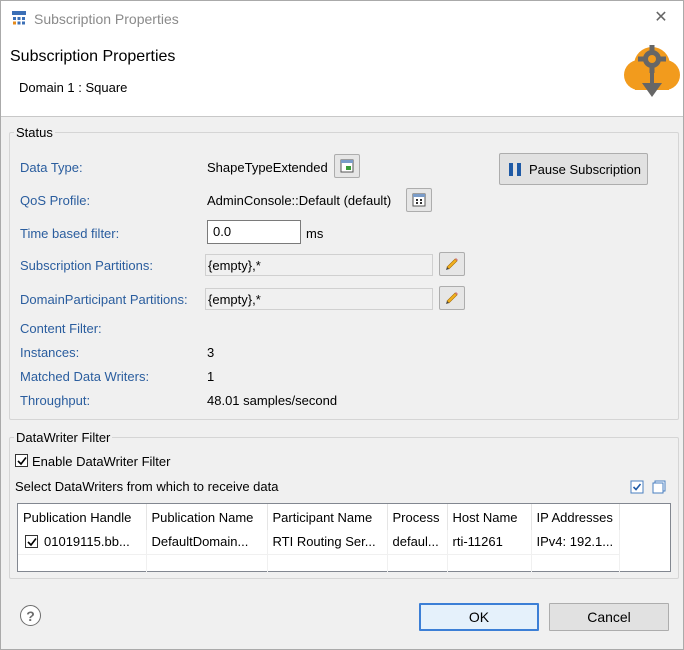 Image resolution: width=684 pixels, height=650 pixels. What do you see at coordinates (30, 615) in the screenshot?
I see `help-icon: ?` at bounding box center [30, 615].